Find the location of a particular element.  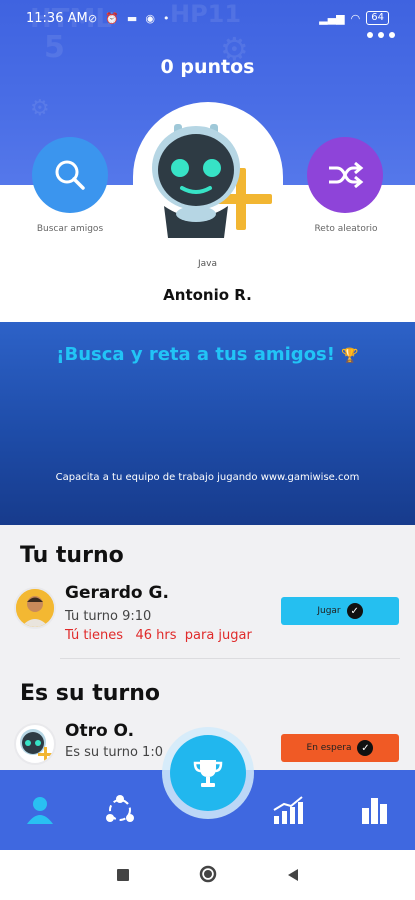

banner-title: ¡Busca y reta a tus amigos! 🏆 is located at coordinates (207, 354).